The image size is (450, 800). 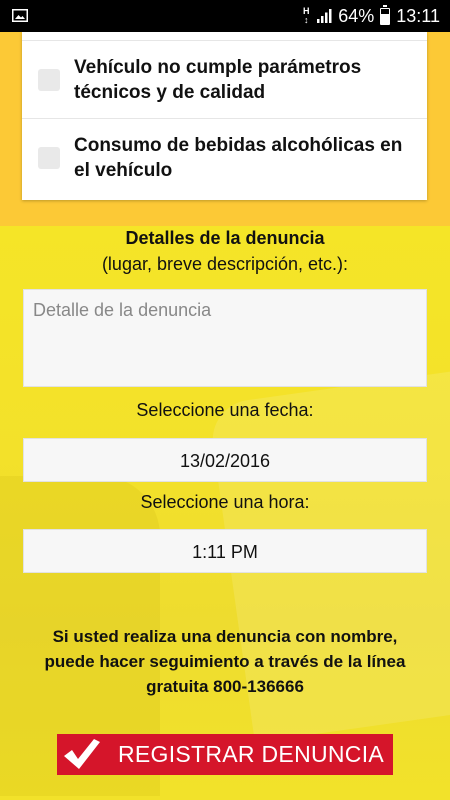 What do you see at coordinates (385, 14) in the screenshot?
I see `battery-icon` at bounding box center [385, 14].